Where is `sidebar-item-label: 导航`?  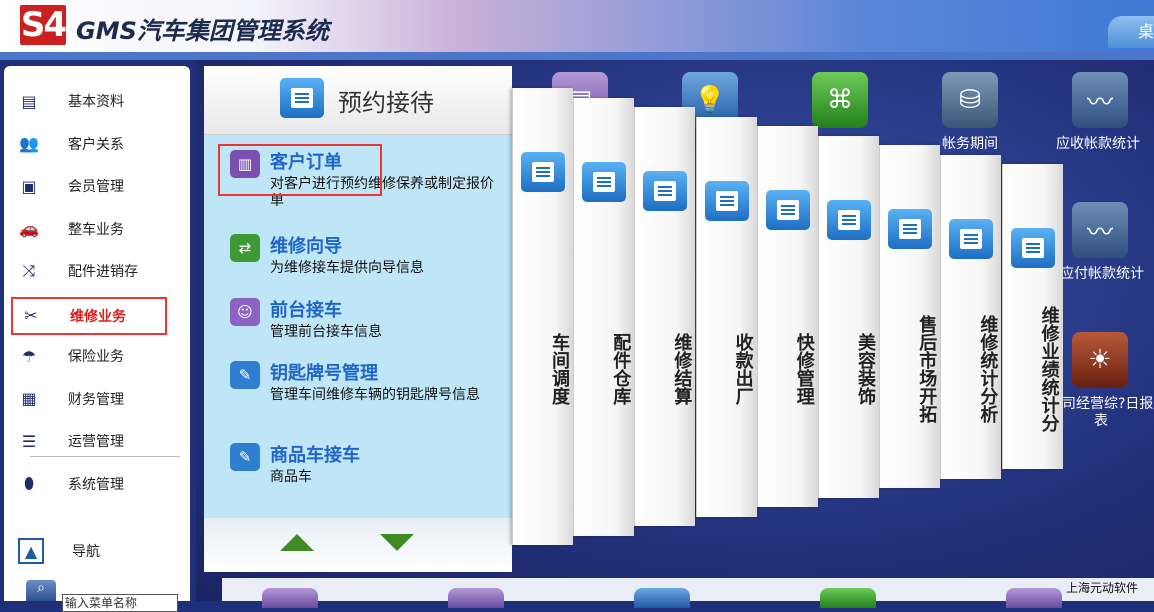 sidebar-item-label: 导航 is located at coordinates (86, 552).